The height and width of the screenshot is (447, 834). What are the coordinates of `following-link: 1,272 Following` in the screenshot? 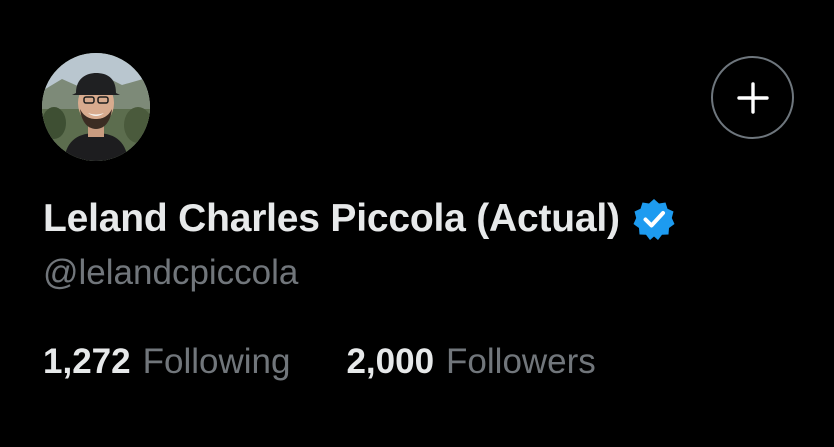 It's located at (166, 362).